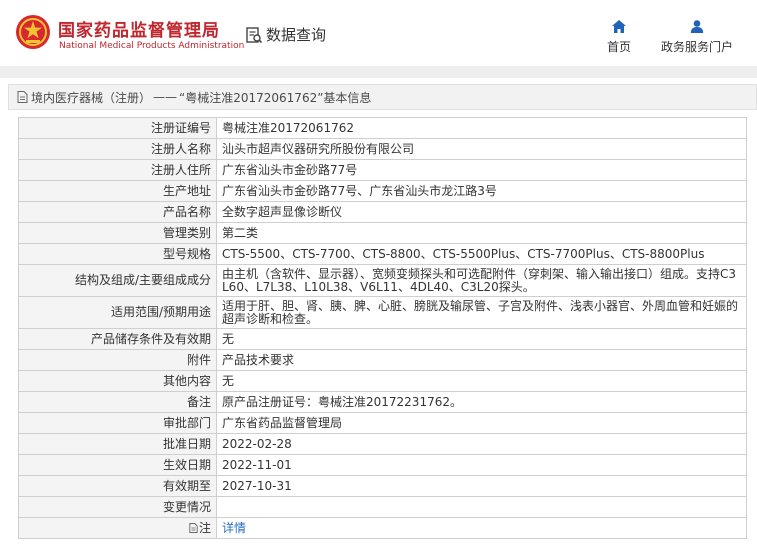 The image size is (757, 558). Describe the element at coordinates (481, 507) in the screenshot. I see `field-value` at that location.